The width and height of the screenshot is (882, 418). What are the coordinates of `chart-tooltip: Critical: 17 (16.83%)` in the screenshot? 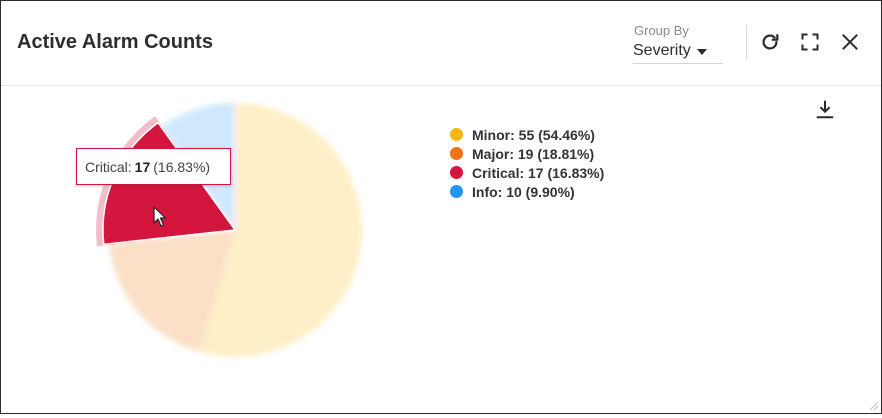 It's located at (153, 166).